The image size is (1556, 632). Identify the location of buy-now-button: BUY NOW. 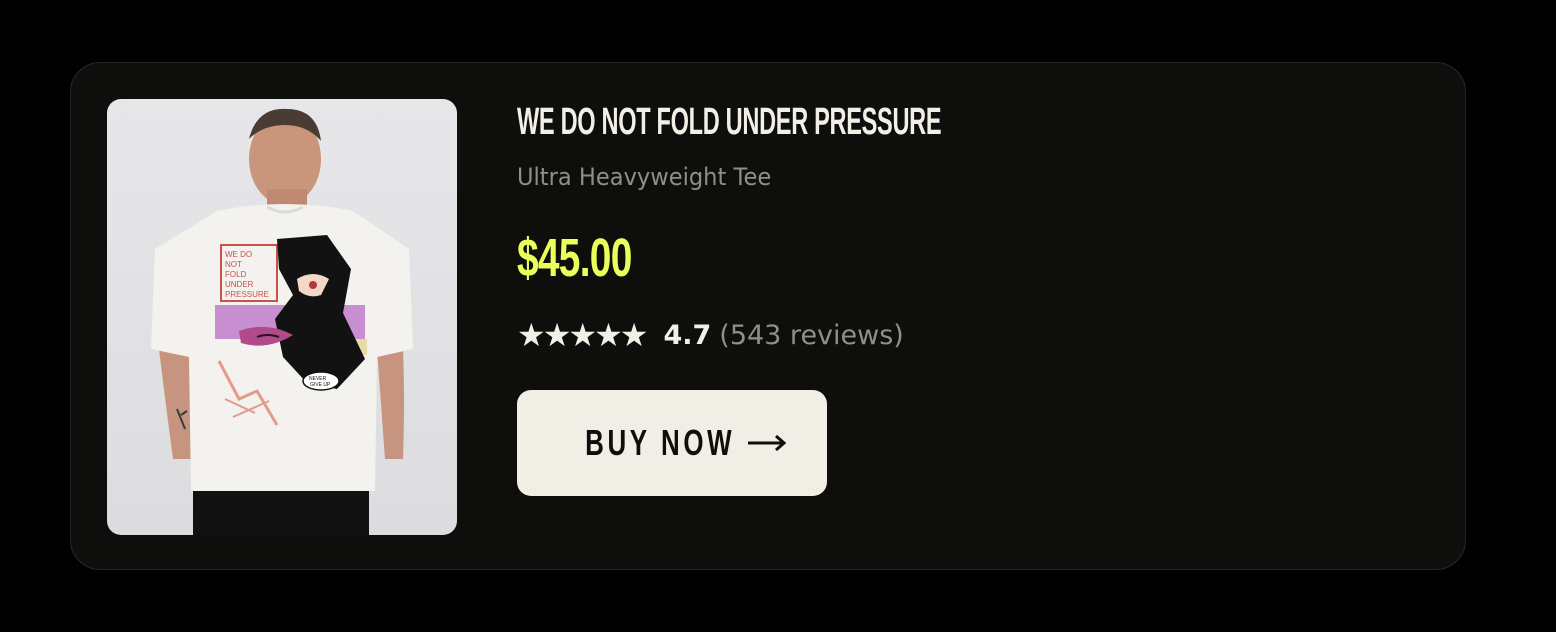
(672, 443).